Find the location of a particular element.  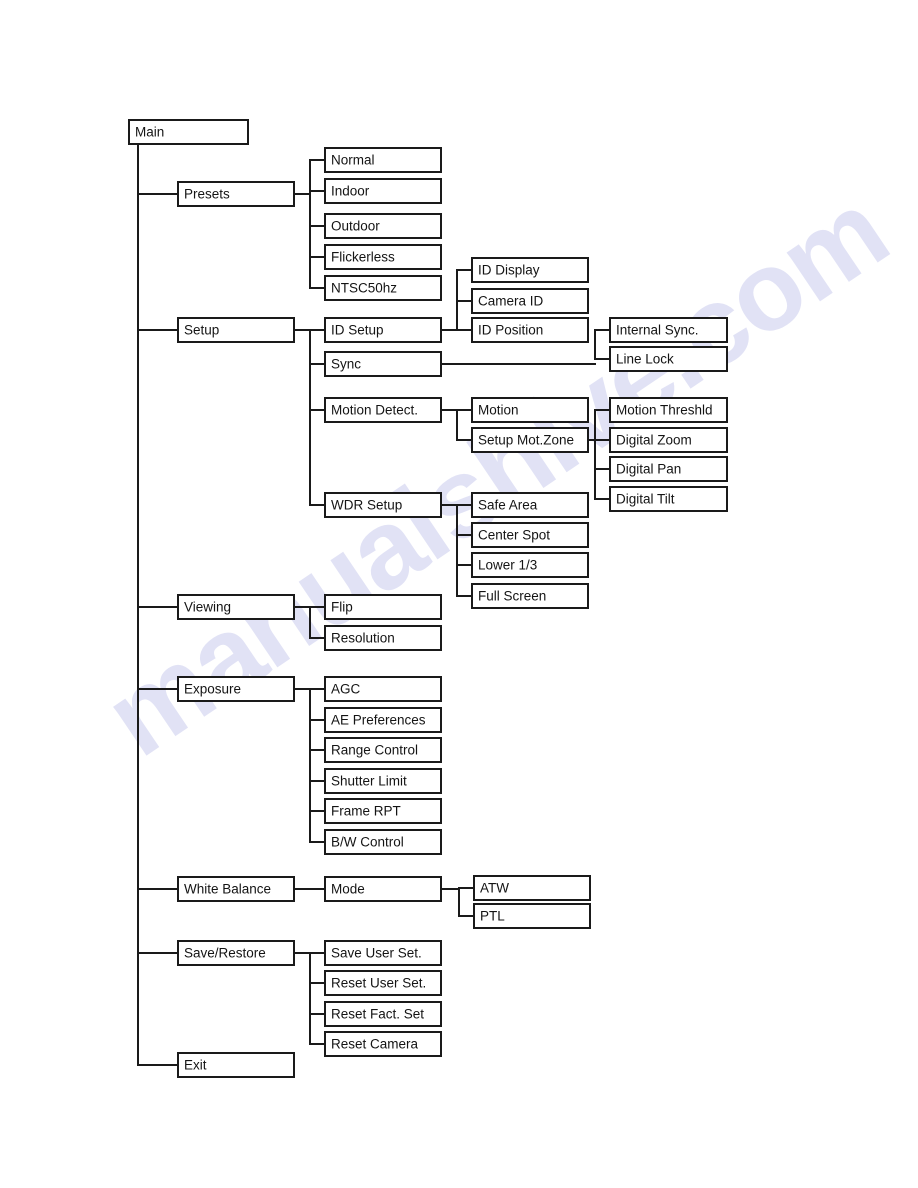

node-digital-zoom: Digital Zoom is located at coordinates (668, 440).